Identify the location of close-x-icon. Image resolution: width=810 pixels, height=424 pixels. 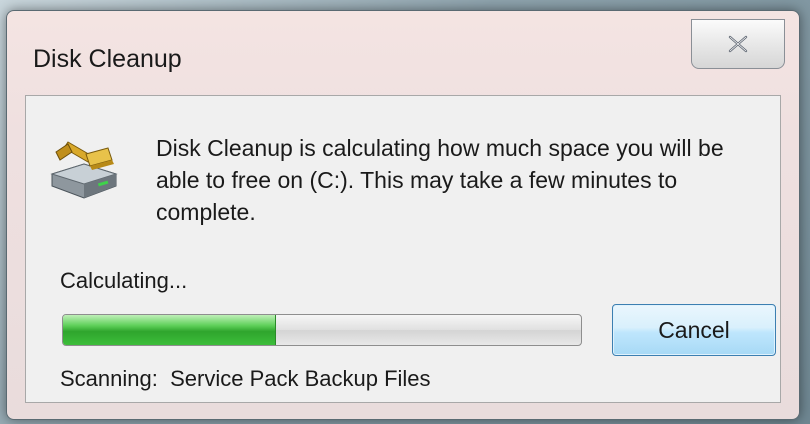
(738, 44).